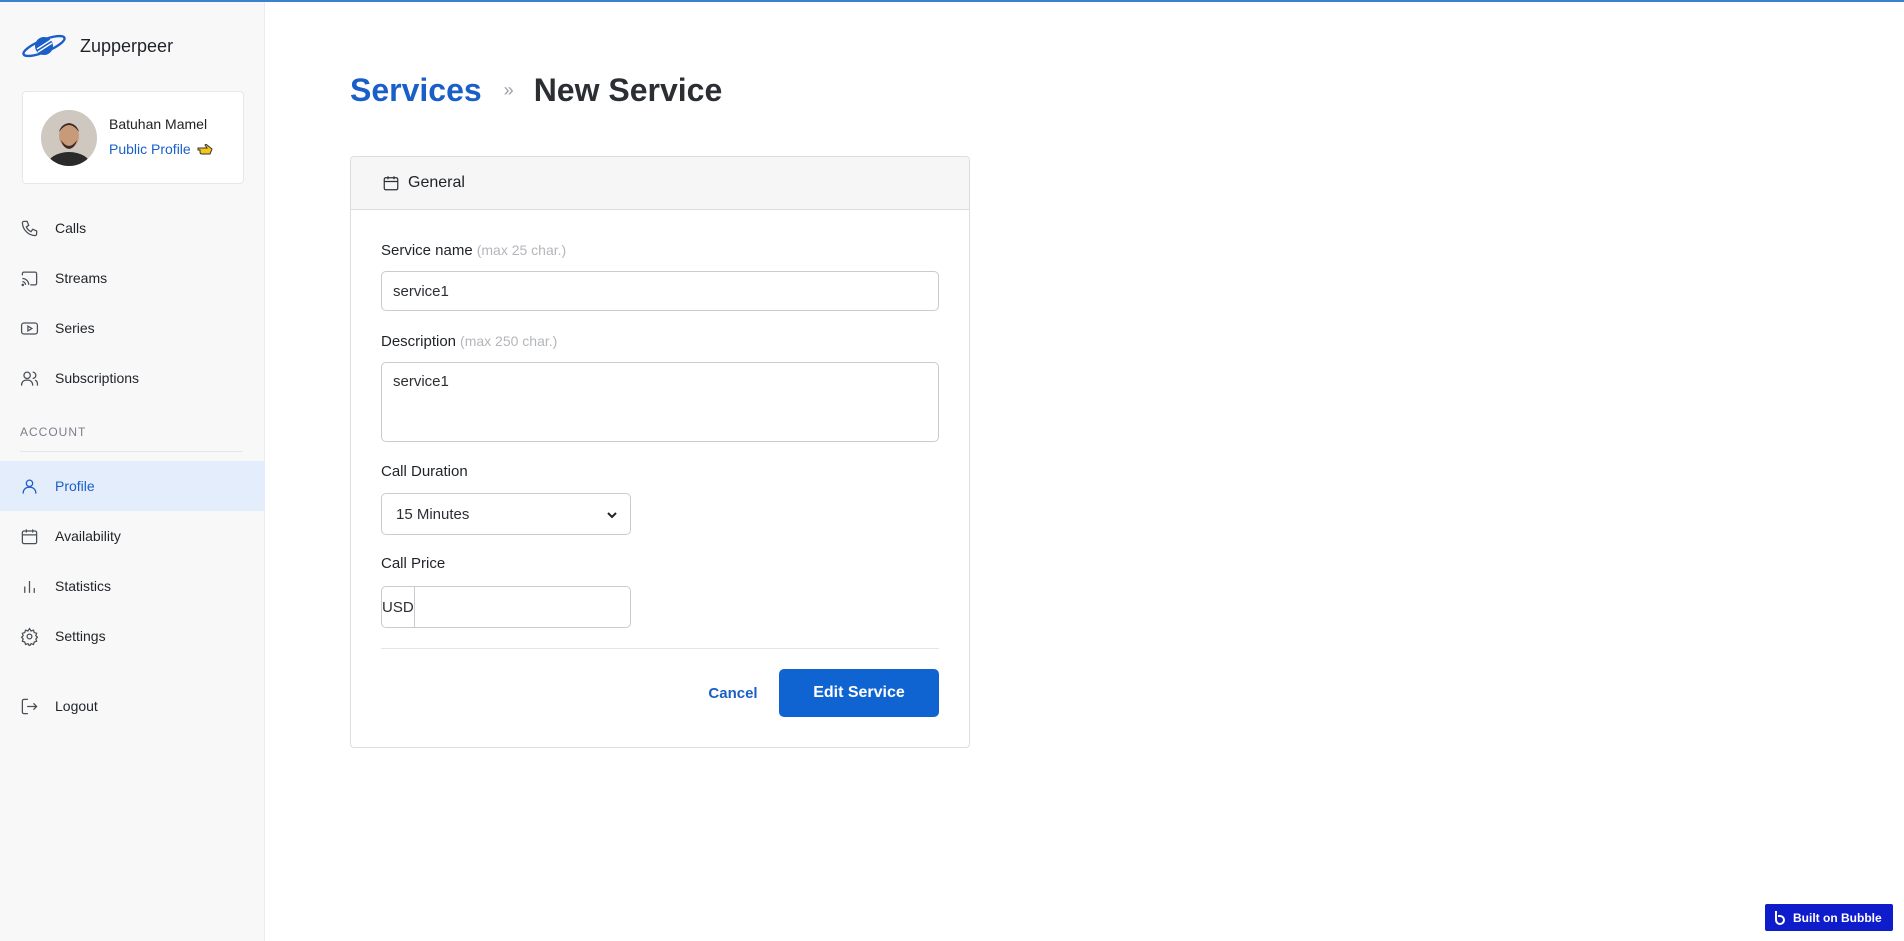  What do you see at coordinates (29, 706) in the screenshot?
I see `logout-icon` at bounding box center [29, 706].